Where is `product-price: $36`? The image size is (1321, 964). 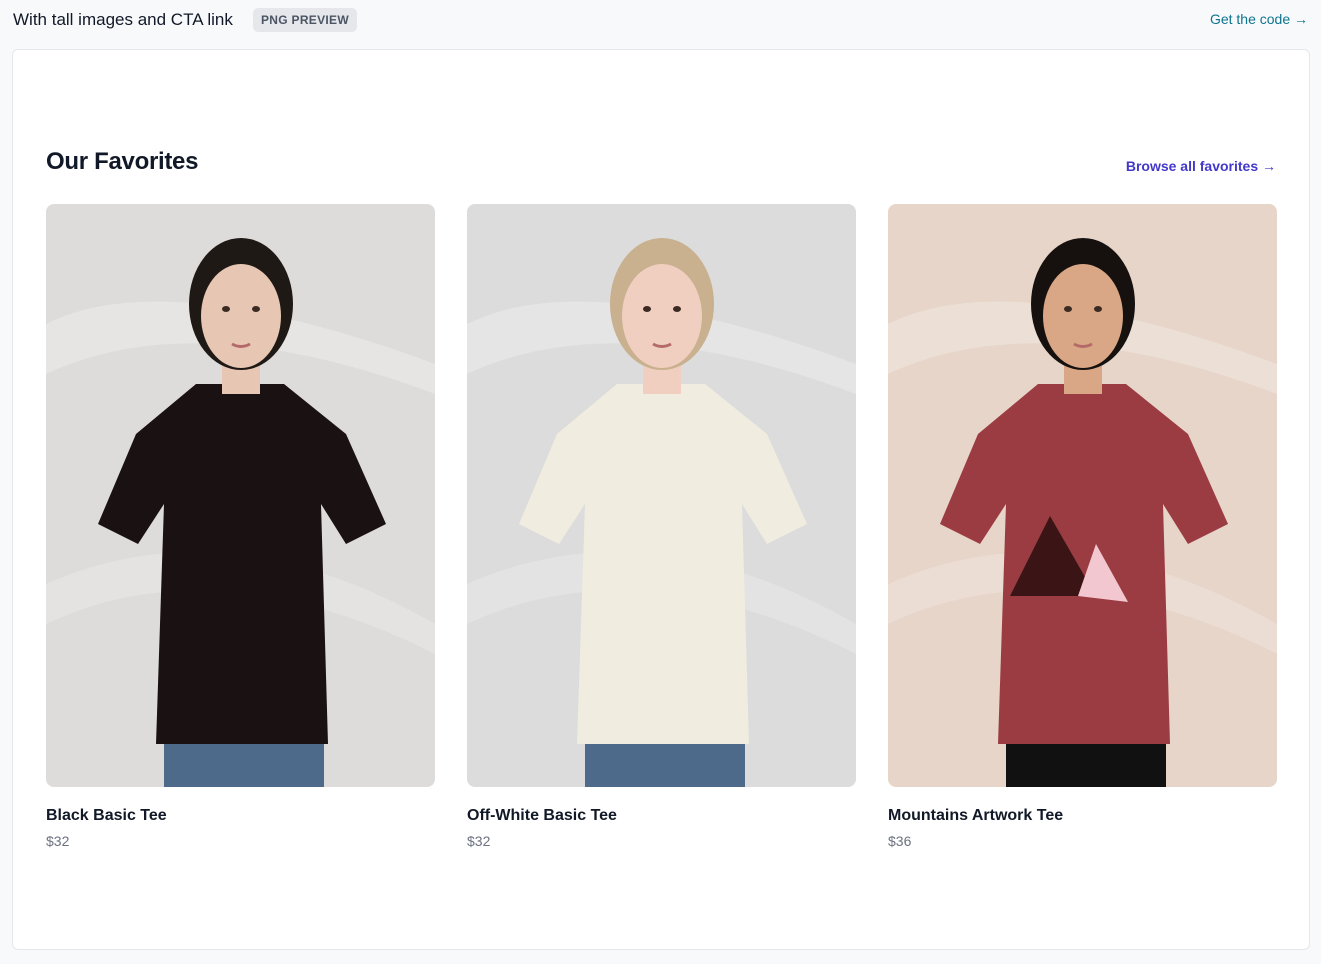
product-price: $36 is located at coordinates (900, 841).